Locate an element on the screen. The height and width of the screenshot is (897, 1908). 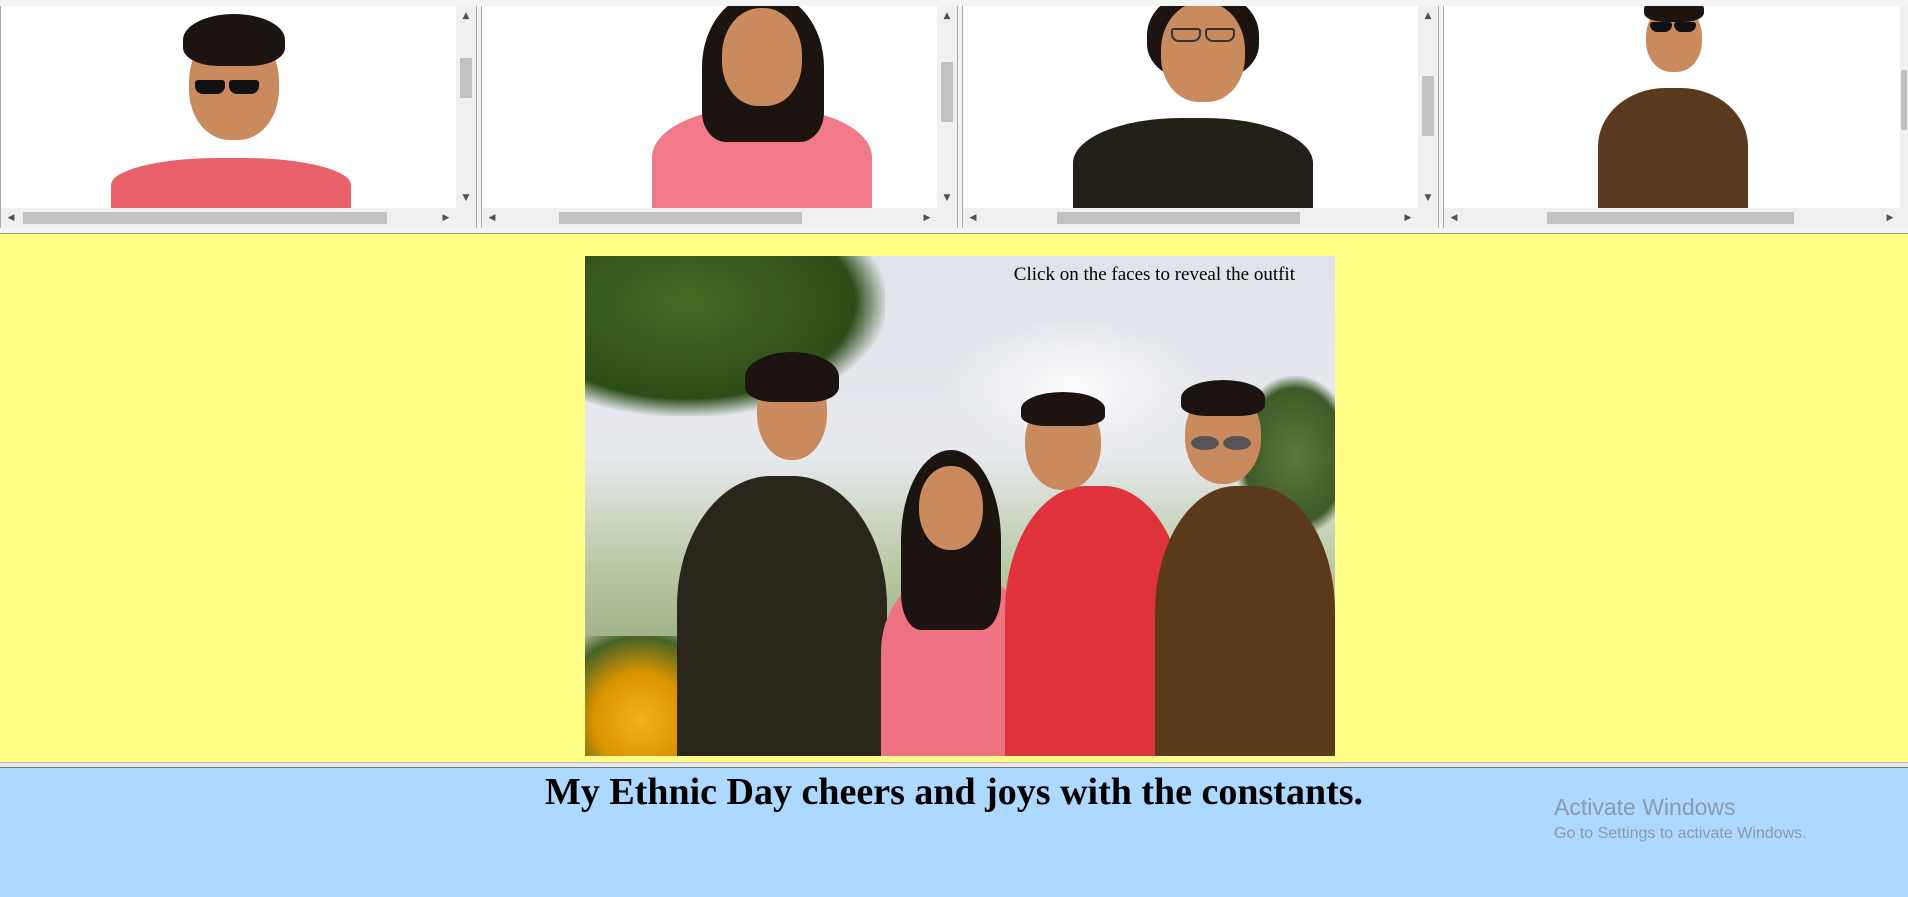
watermark-line-1: Activate Windows is located at coordinates (1645, 807).